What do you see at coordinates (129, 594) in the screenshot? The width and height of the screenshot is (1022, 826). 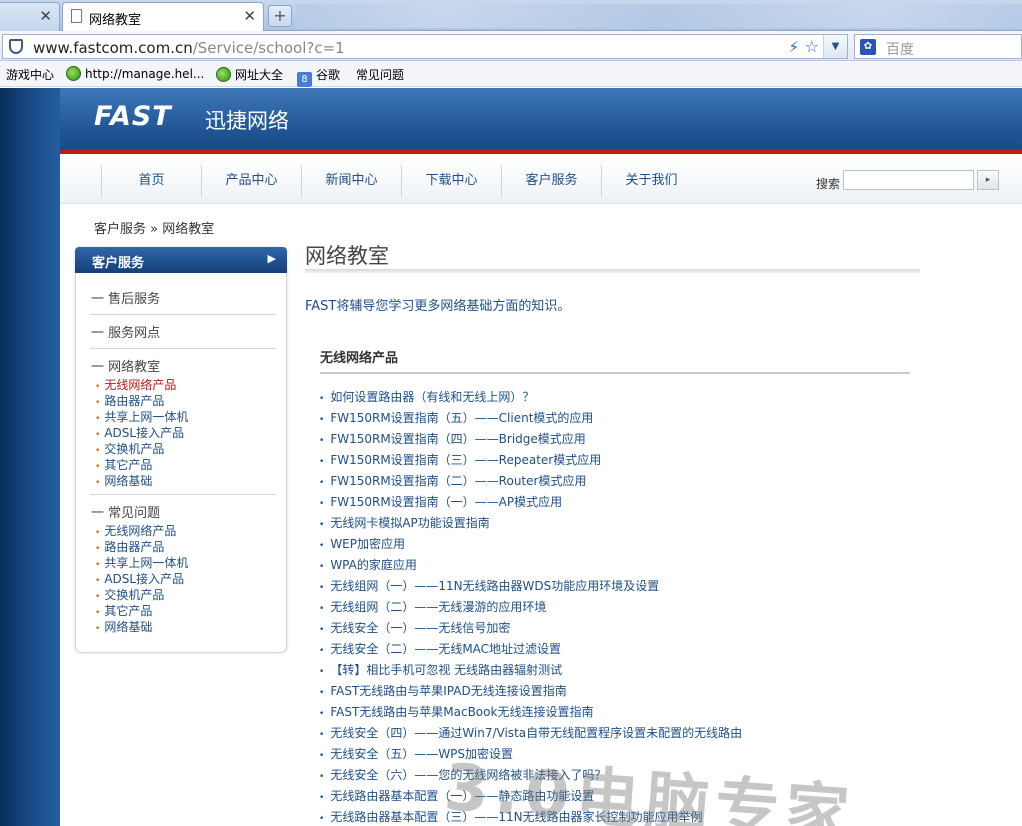 I see `sidebar-faq-switch: • 交换机产品` at bounding box center [129, 594].